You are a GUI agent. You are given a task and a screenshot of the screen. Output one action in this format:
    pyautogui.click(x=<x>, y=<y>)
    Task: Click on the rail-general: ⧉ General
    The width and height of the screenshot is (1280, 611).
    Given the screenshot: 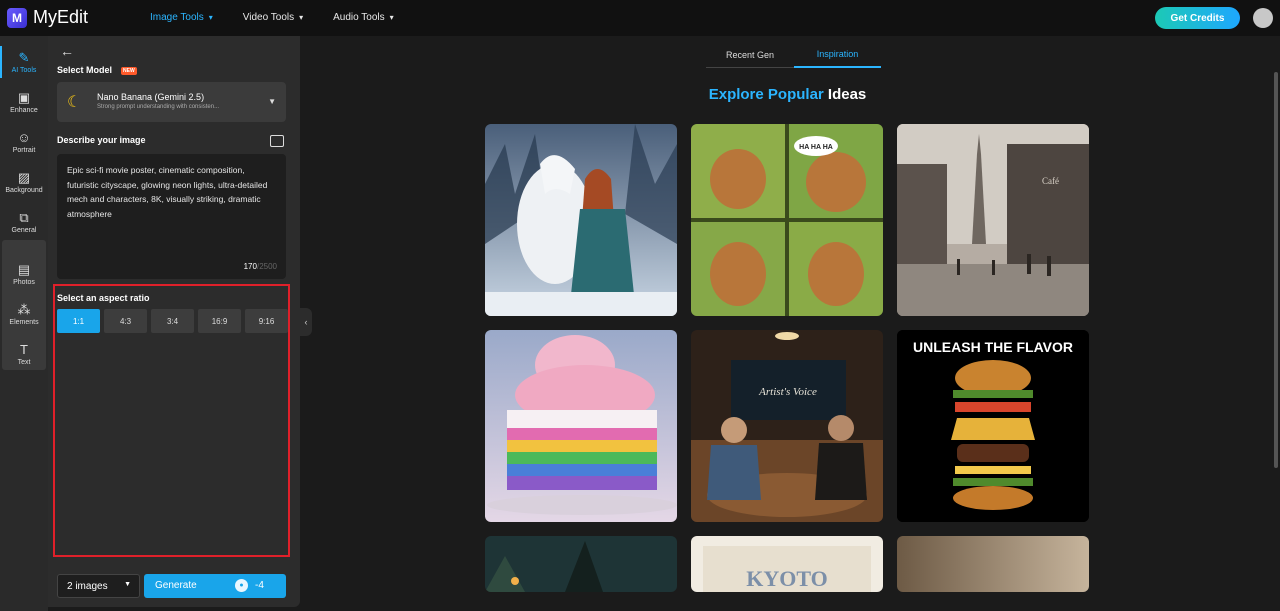 What is the action you would take?
    pyautogui.click(x=24, y=222)
    